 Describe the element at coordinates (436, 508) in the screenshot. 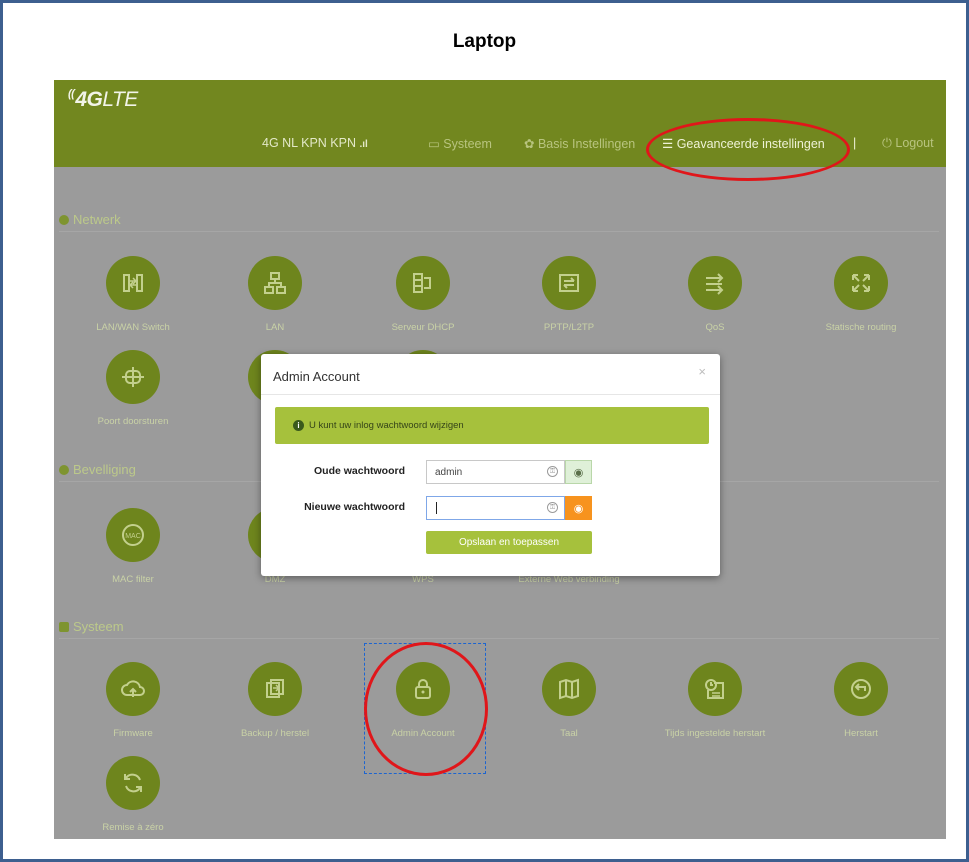

I see `text-caret` at that location.